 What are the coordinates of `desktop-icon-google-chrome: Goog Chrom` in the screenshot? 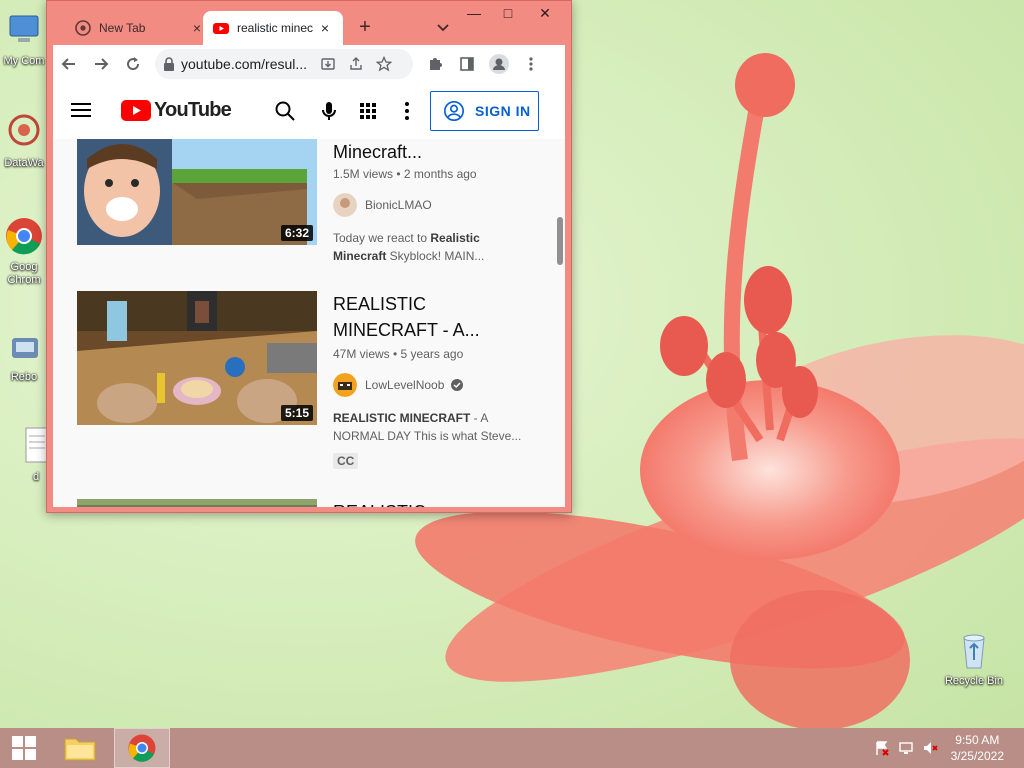 It's located at (24, 251).